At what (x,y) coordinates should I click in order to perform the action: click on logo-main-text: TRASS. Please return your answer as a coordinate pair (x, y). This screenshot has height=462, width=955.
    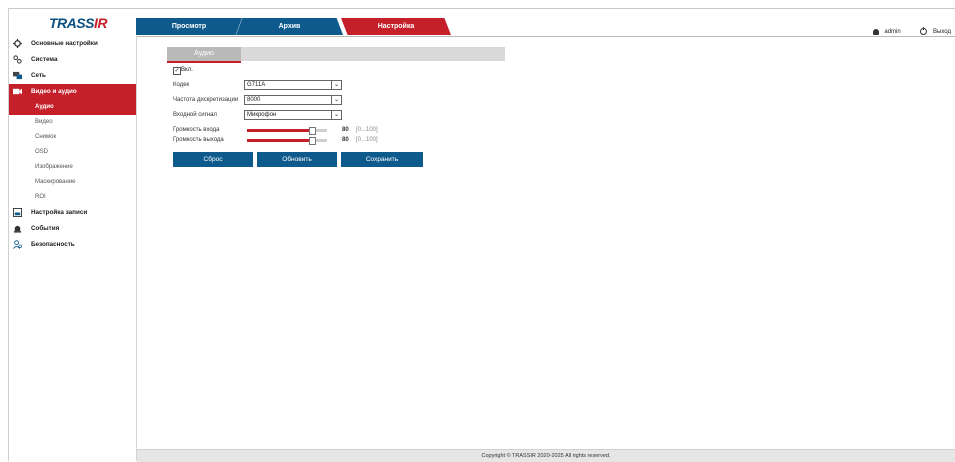
    Looking at the image, I should click on (71, 23).